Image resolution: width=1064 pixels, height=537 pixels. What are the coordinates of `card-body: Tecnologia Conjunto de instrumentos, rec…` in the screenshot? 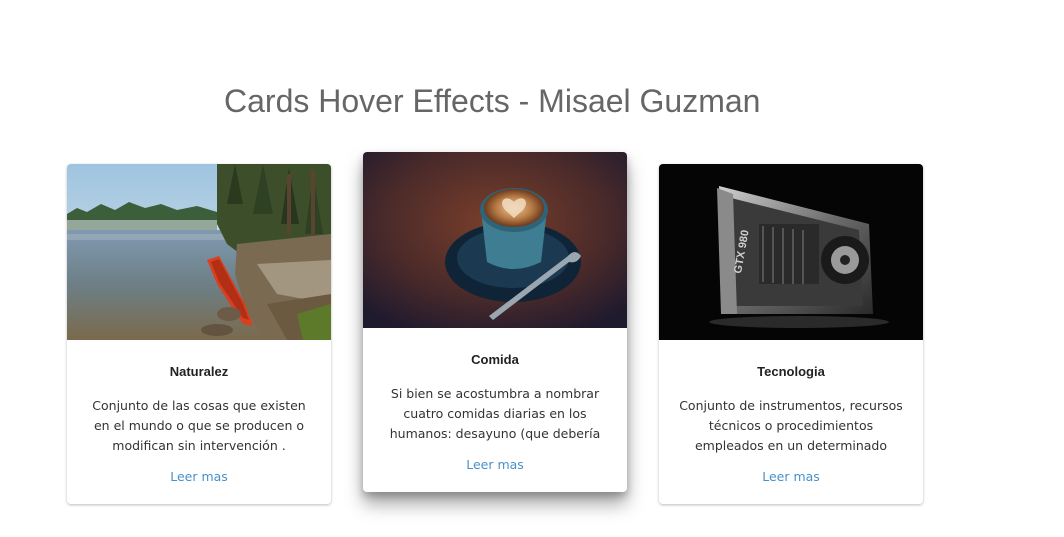 It's located at (791, 422).